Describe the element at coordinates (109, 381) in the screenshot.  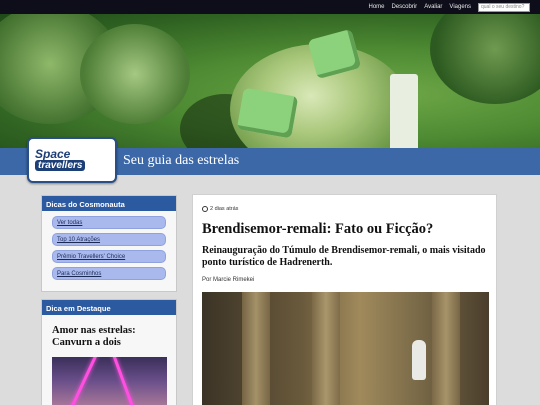
I see `featured-image` at that location.